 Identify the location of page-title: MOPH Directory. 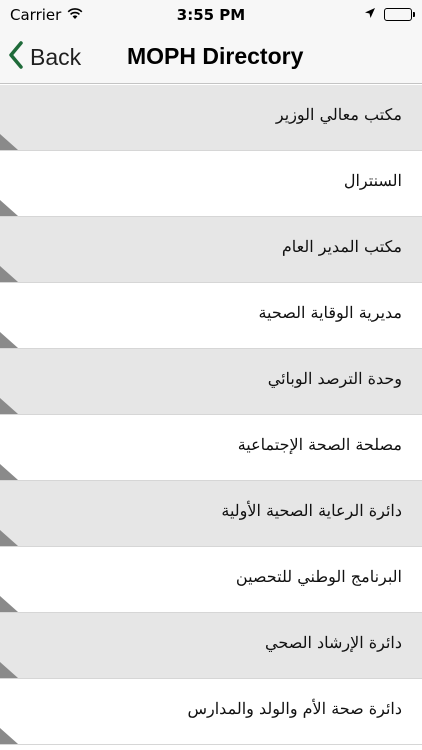
(215, 56).